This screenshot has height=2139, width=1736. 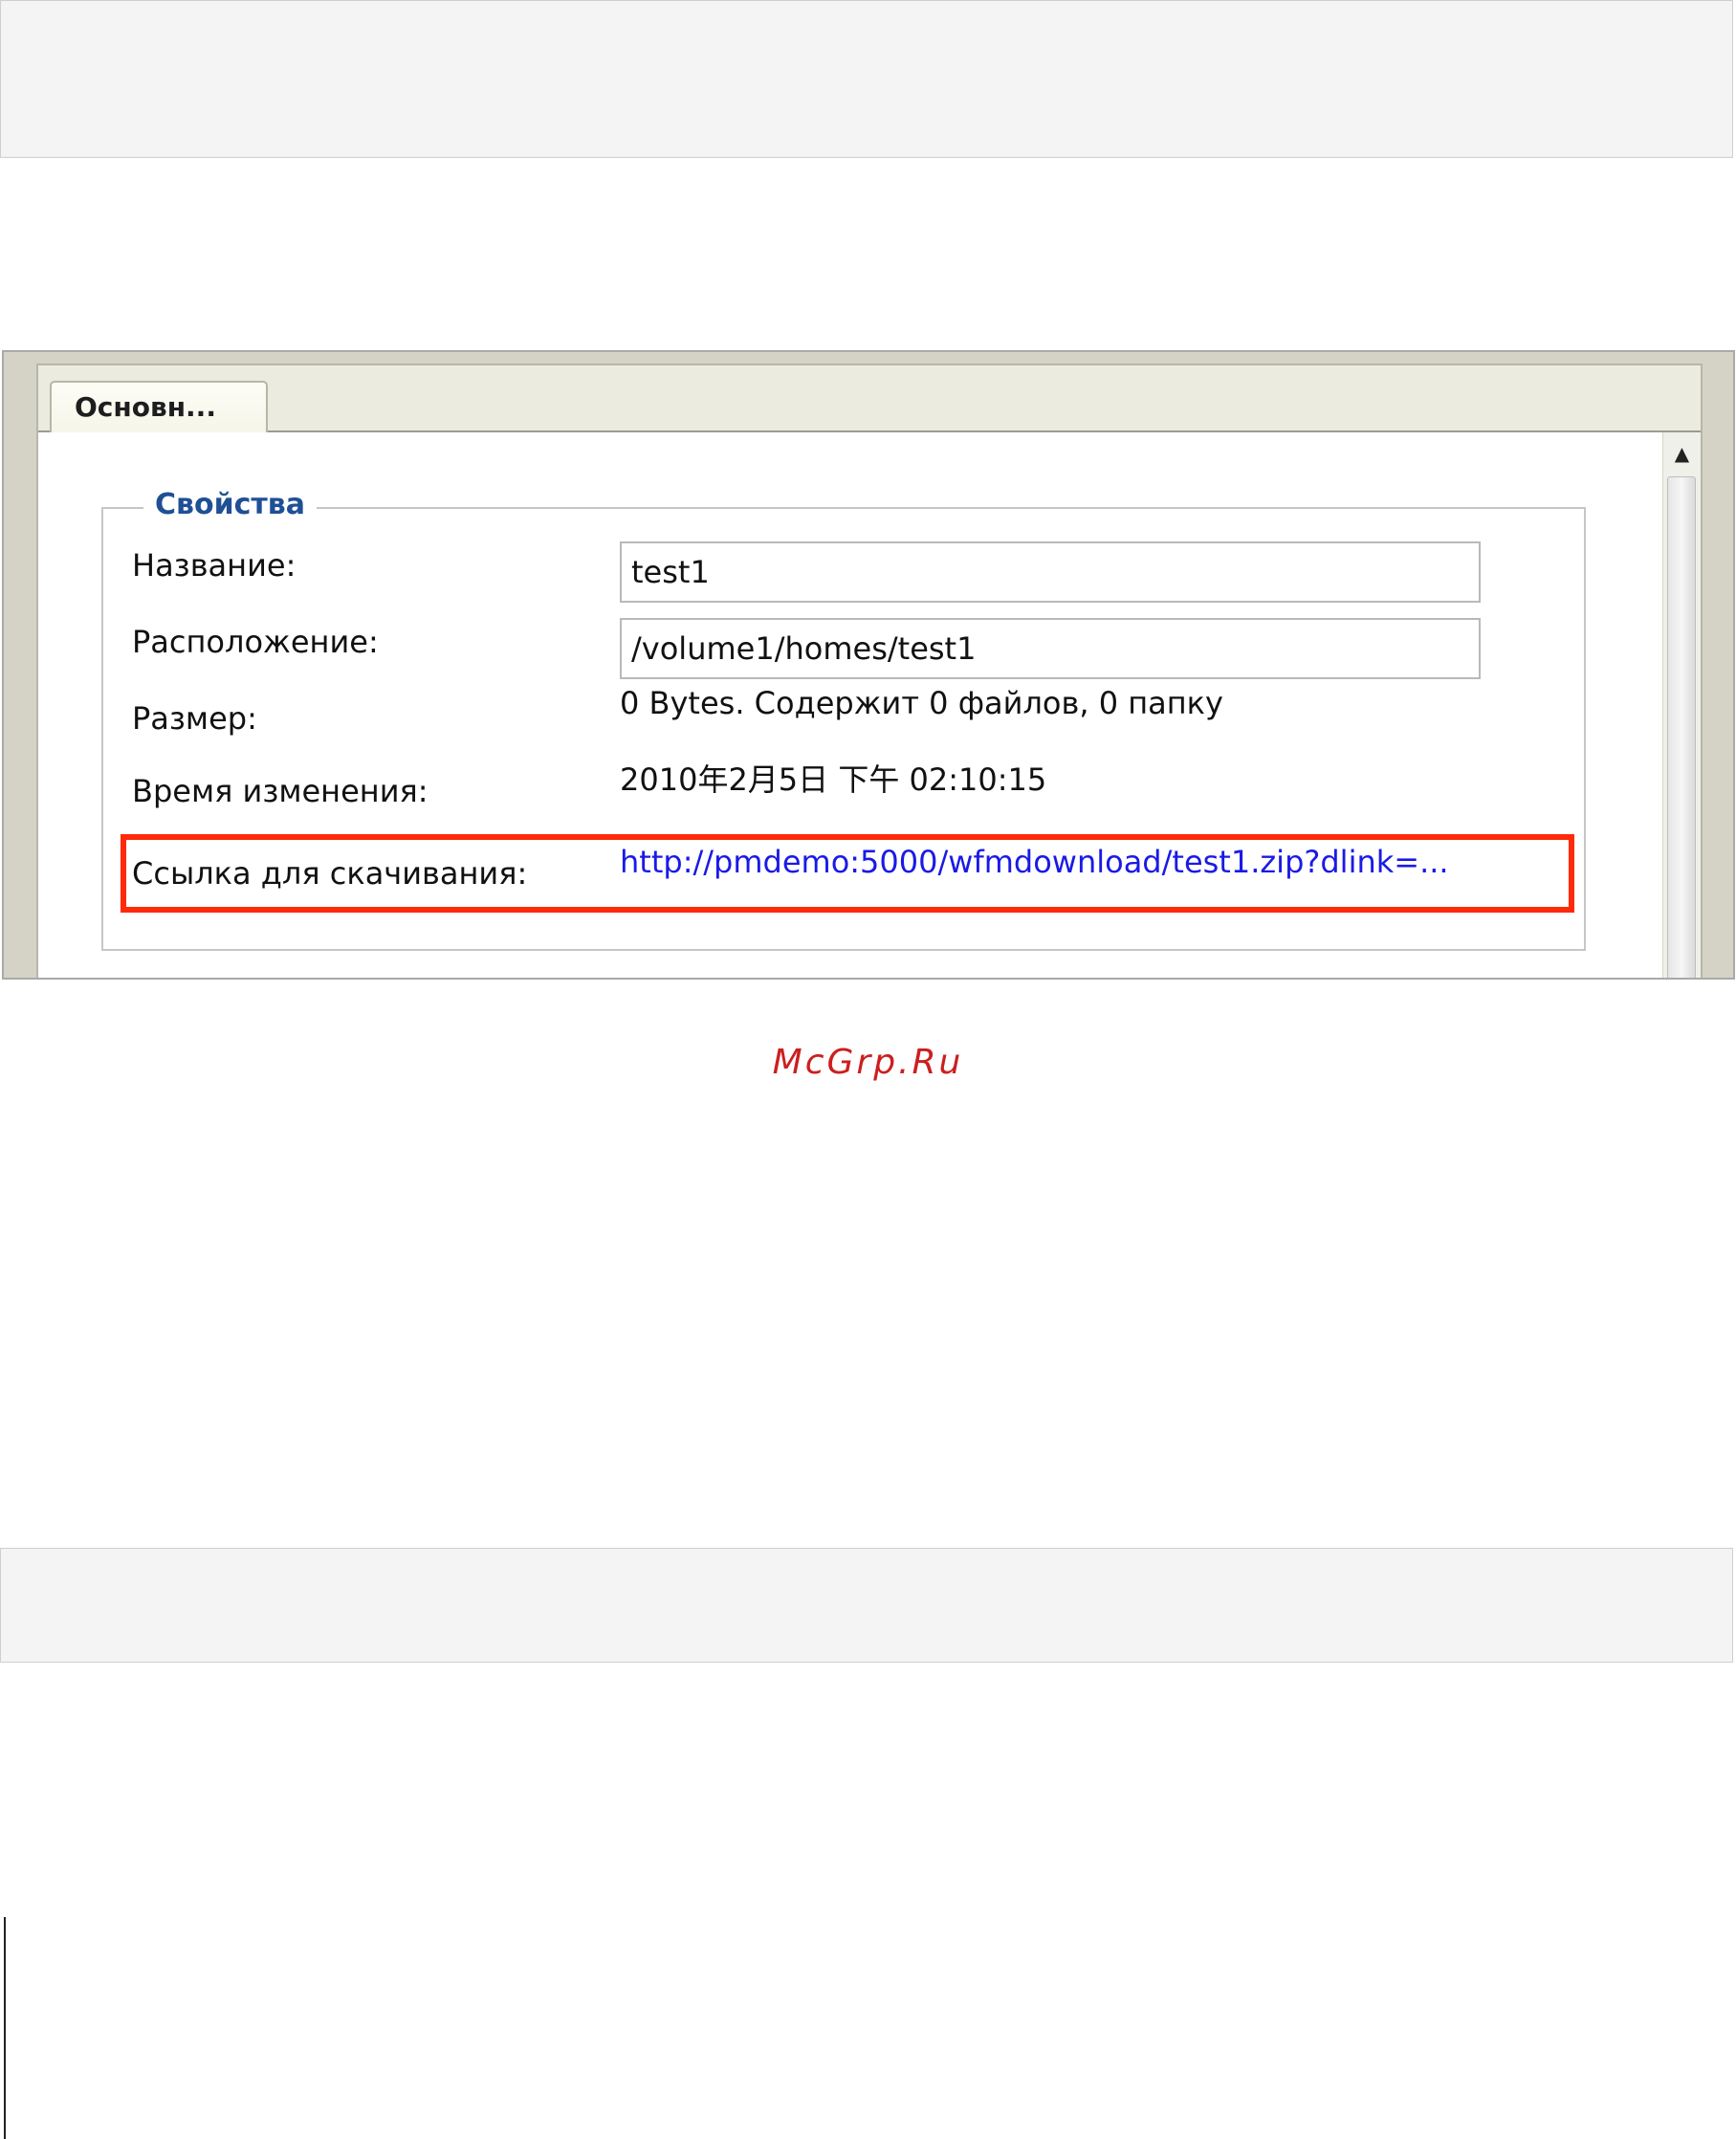 I want to click on name-input, so click(x=1051, y=572).